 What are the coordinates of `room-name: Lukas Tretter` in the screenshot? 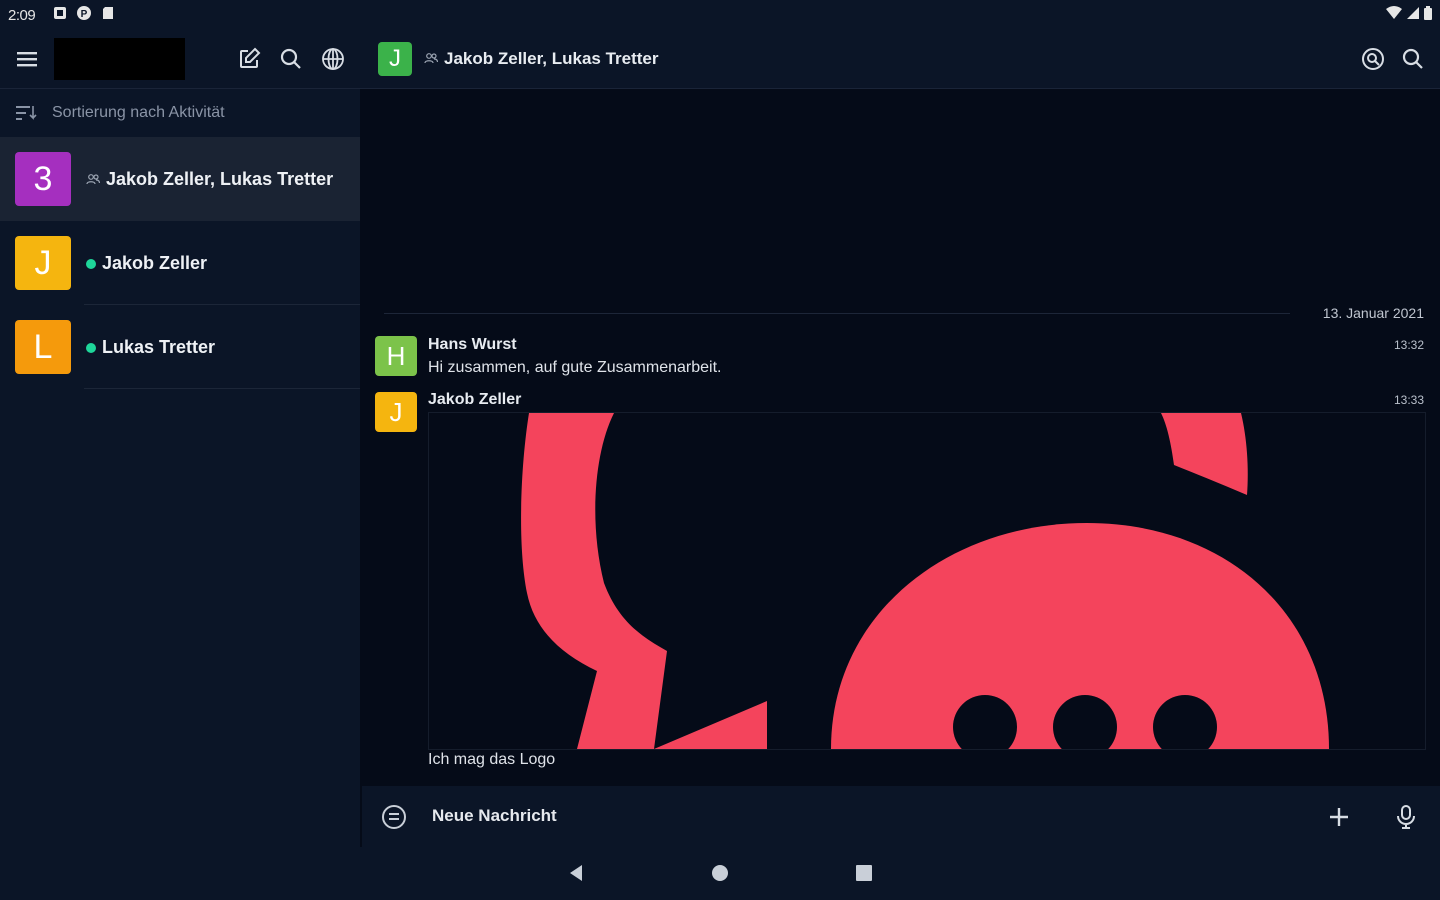 It's located at (150, 347).